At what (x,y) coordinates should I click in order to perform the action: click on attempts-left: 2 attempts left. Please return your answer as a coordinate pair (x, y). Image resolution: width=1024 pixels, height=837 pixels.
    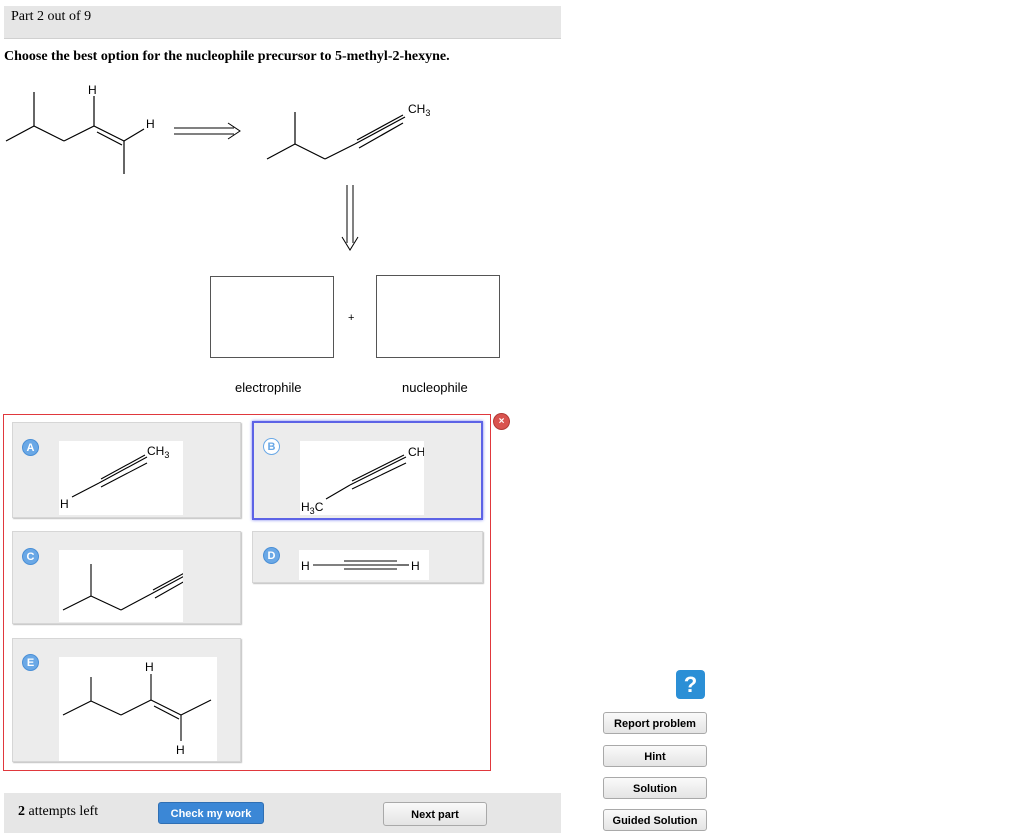
    Looking at the image, I should click on (58, 812).